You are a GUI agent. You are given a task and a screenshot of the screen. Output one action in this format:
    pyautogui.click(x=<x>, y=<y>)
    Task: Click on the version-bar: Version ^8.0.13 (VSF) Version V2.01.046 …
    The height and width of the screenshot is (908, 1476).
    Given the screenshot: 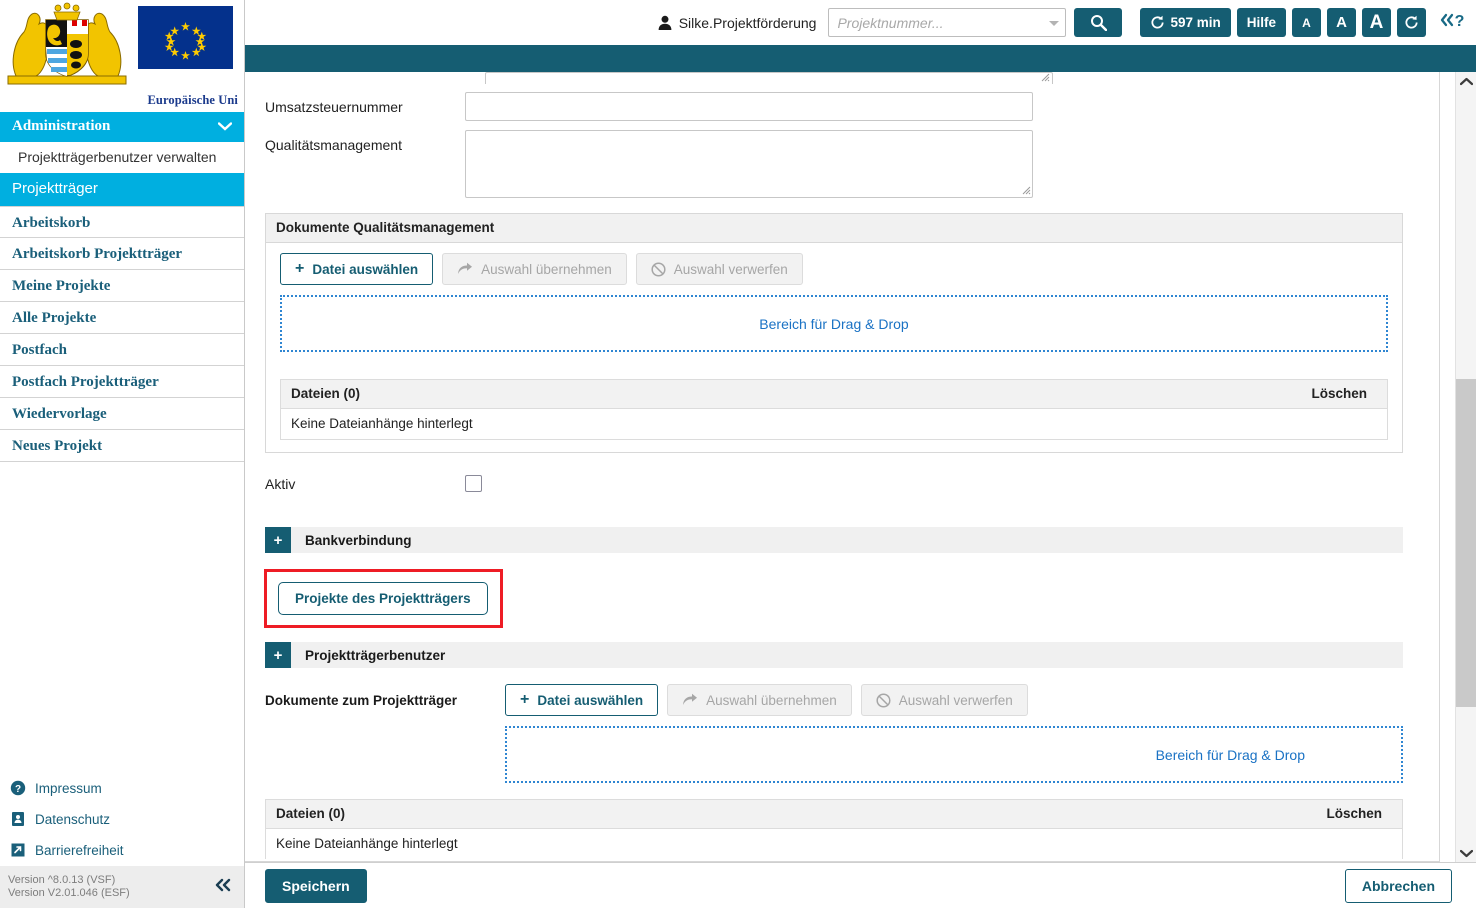 What is the action you would take?
    pyautogui.click(x=122, y=887)
    